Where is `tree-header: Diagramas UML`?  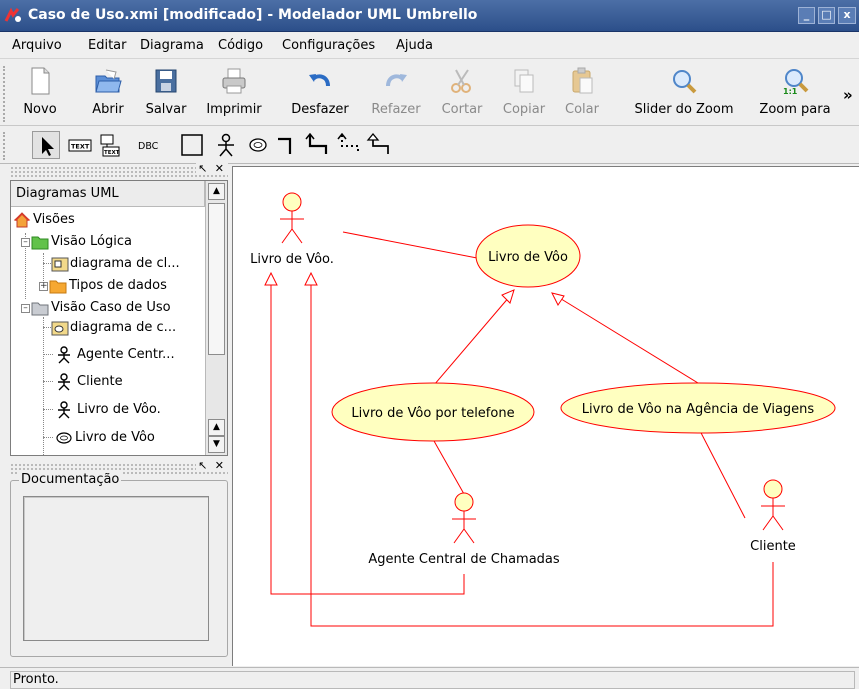 tree-header: Diagramas UML is located at coordinates (108, 194).